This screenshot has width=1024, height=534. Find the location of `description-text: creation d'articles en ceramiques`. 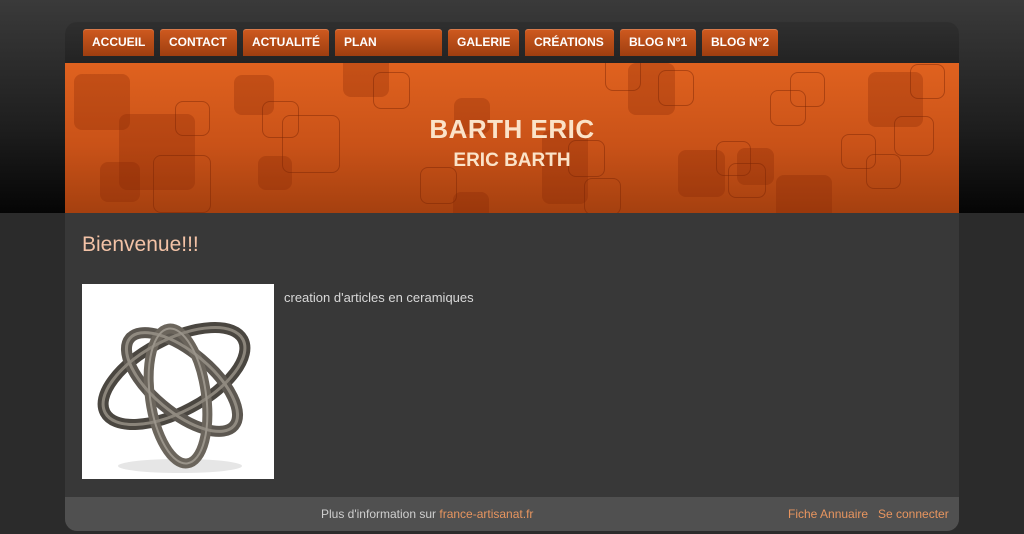

description-text: creation d'articles en ceramiques is located at coordinates (379, 297).